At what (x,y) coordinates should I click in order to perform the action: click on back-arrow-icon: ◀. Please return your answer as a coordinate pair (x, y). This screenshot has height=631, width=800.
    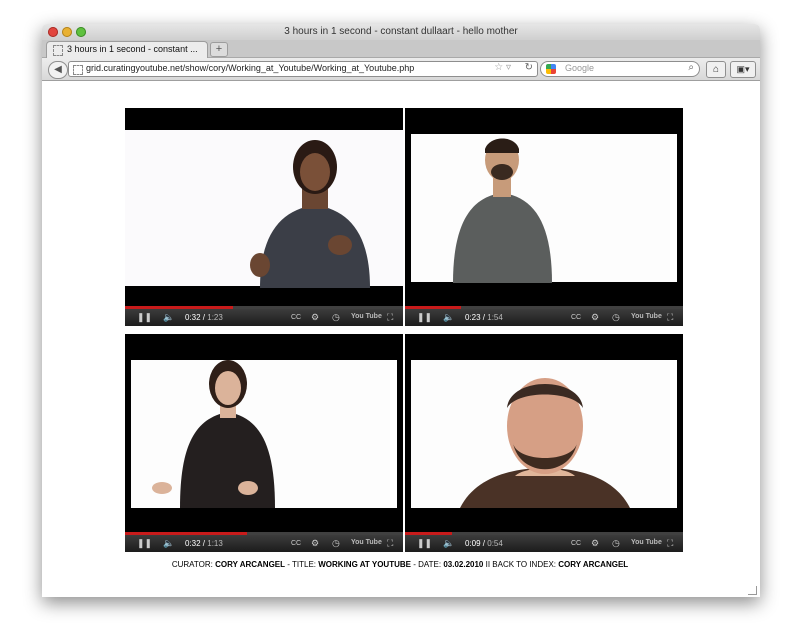
    Looking at the image, I should click on (58, 70).